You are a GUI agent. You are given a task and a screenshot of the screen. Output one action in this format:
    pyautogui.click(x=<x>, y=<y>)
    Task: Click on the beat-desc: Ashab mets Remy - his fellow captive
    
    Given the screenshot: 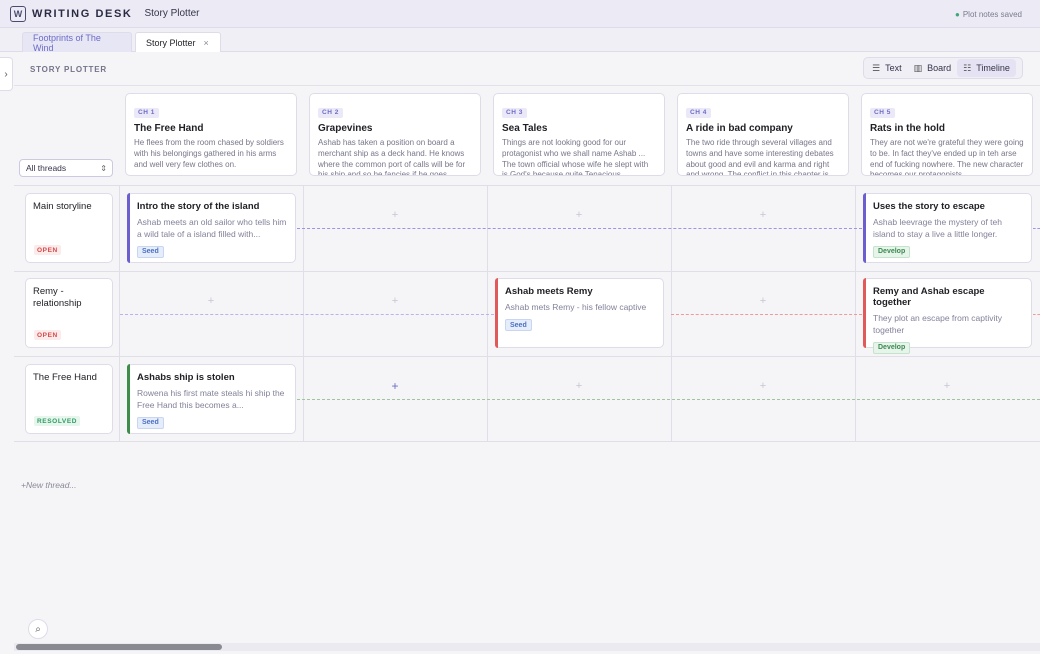 What is the action you would take?
    pyautogui.click(x=576, y=307)
    